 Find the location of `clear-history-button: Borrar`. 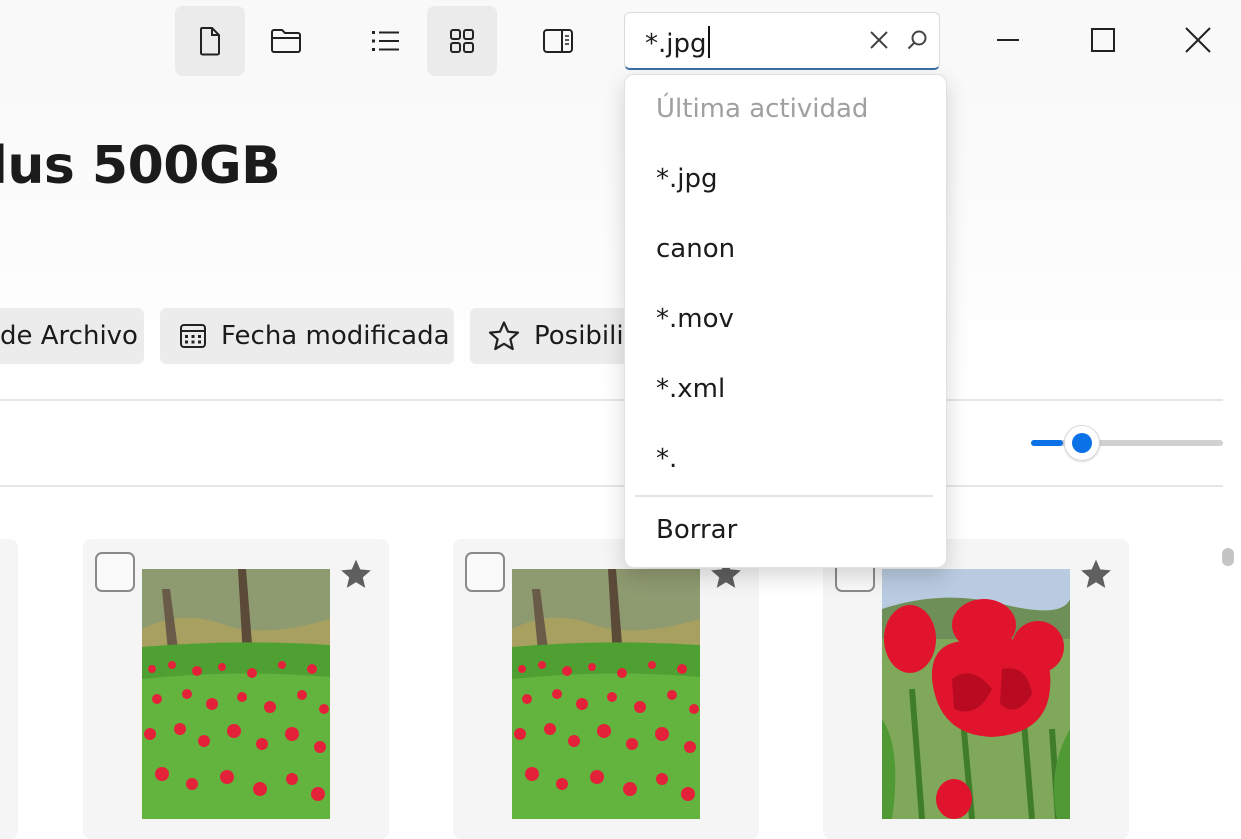

clear-history-button: Borrar is located at coordinates (696, 530).